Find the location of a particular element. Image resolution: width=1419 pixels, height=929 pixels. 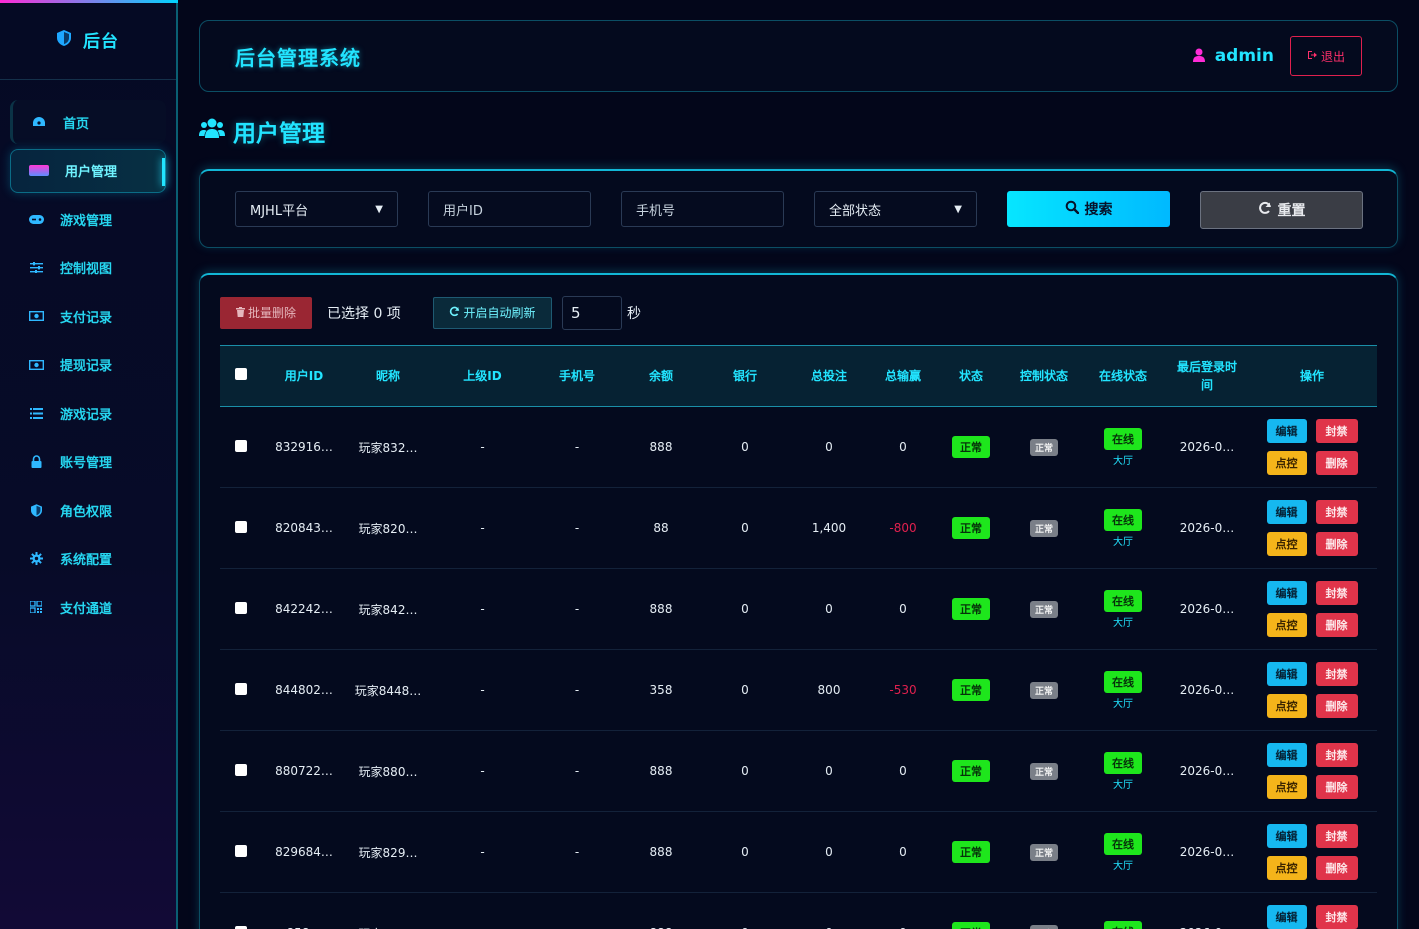

column-header: 总投注 is located at coordinates (829, 376).